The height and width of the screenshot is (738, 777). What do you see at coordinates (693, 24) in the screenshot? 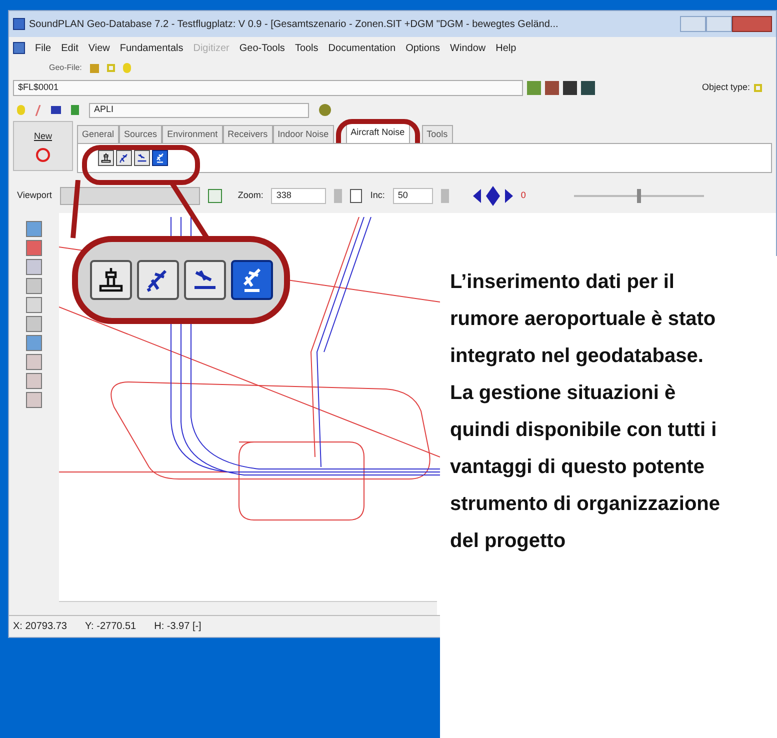
I see `minimize-icon` at bounding box center [693, 24].